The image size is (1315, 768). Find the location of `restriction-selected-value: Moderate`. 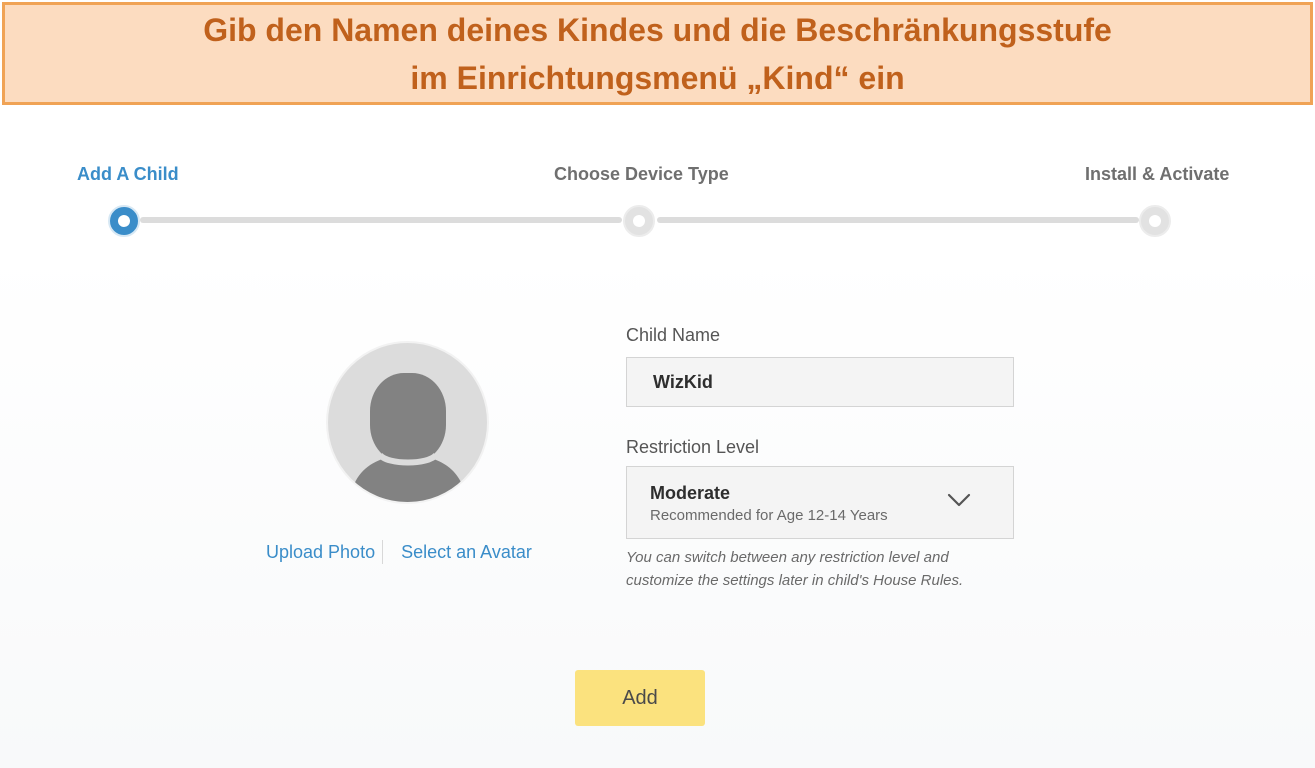

restriction-selected-value: Moderate is located at coordinates (690, 493).